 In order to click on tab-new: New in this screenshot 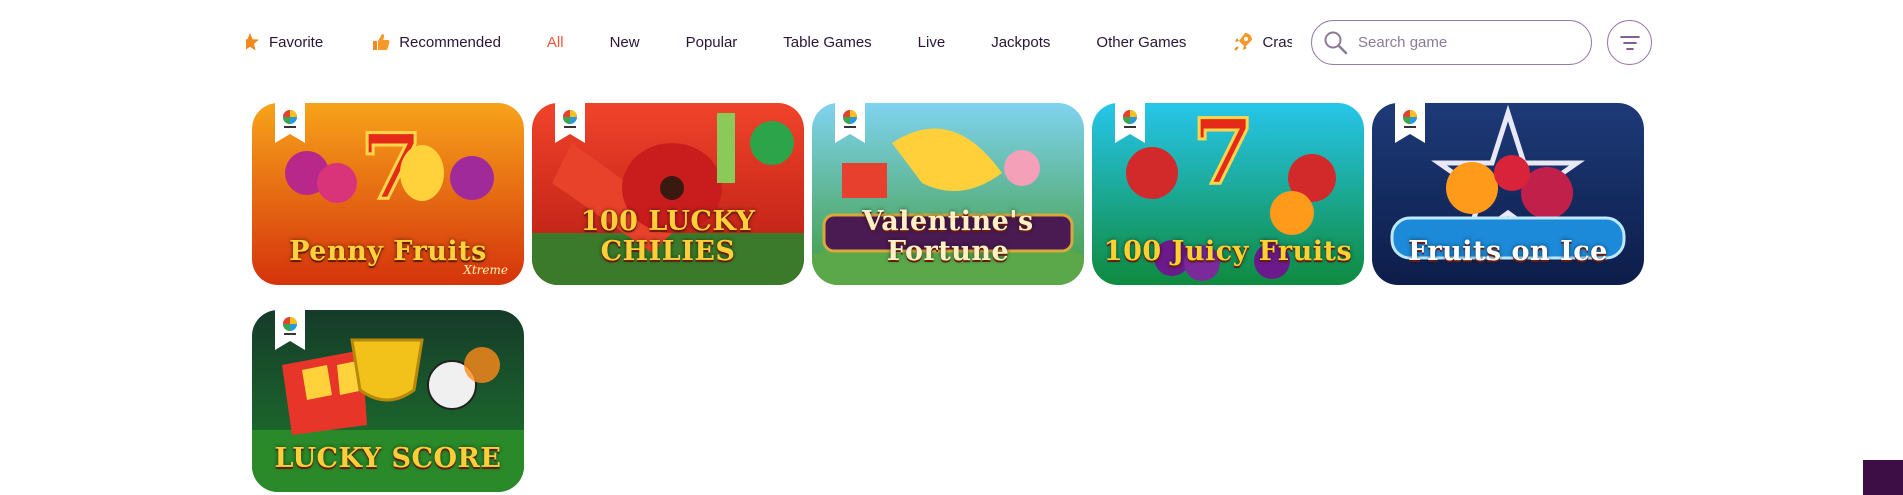, I will do `click(625, 42)`.